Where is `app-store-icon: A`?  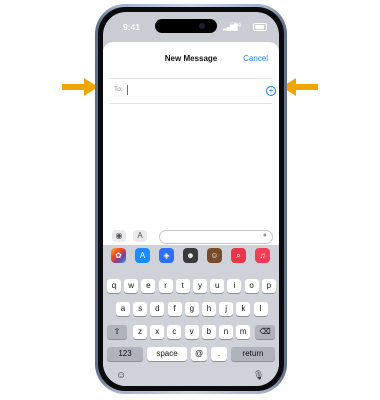 app-store-icon: A is located at coordinates (140, 236).